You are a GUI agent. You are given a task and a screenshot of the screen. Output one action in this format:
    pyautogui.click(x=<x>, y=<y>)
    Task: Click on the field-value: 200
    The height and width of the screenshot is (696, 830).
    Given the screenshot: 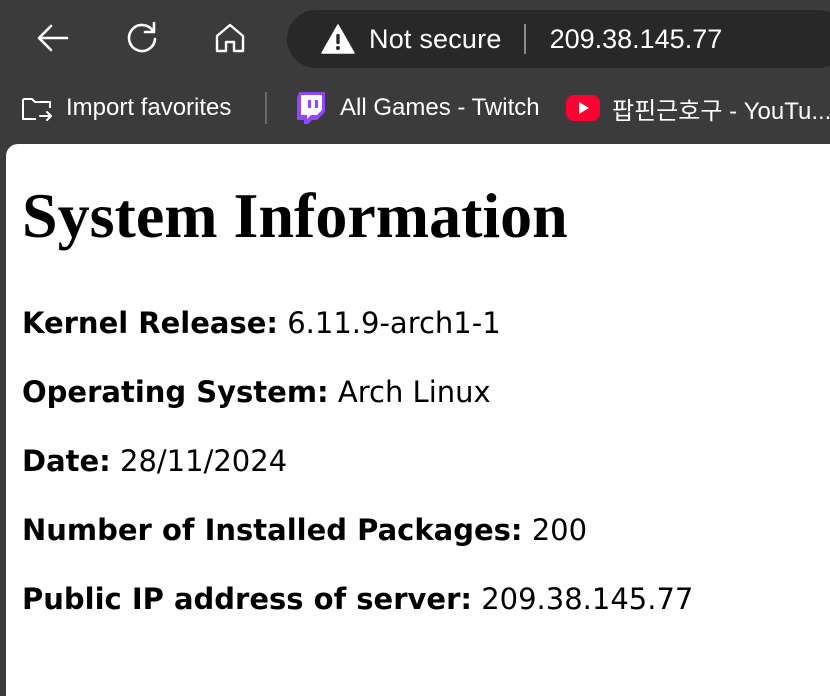 What is the action you would take?
    pyautogui.click(x=559, y=530)
    